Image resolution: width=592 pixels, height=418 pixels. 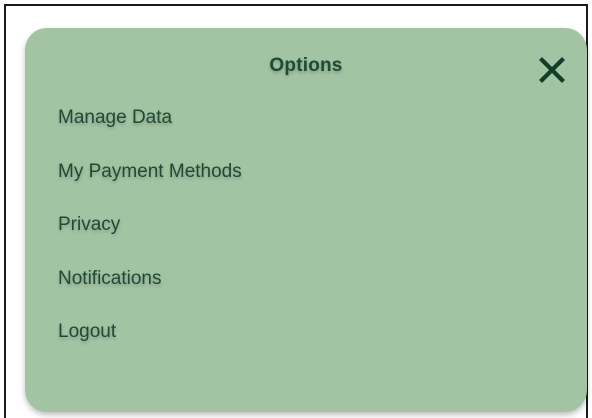 What do you see at coordinates (150, 187) in the screenshot?
I see `menu-item-payment-methods: My Payment Methods` at bounding box center [150, 187].